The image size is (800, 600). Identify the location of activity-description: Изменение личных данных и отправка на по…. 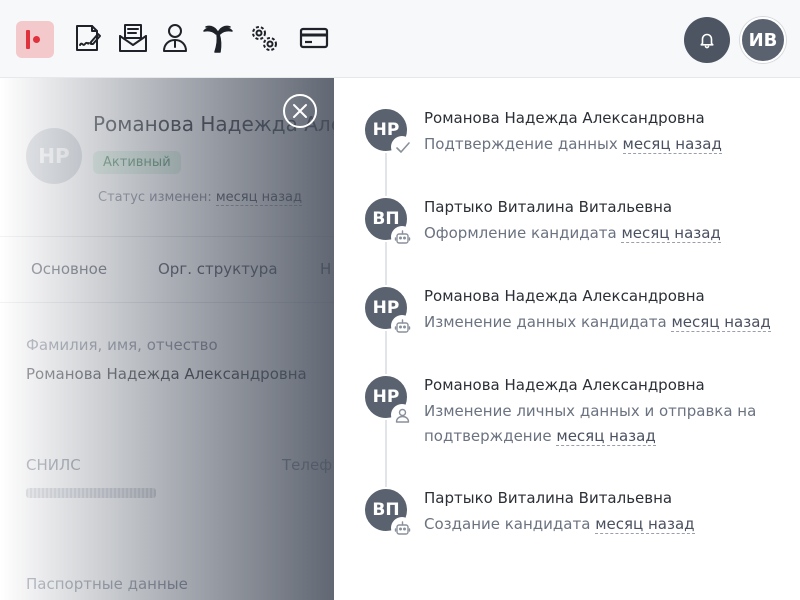
(604, 424).